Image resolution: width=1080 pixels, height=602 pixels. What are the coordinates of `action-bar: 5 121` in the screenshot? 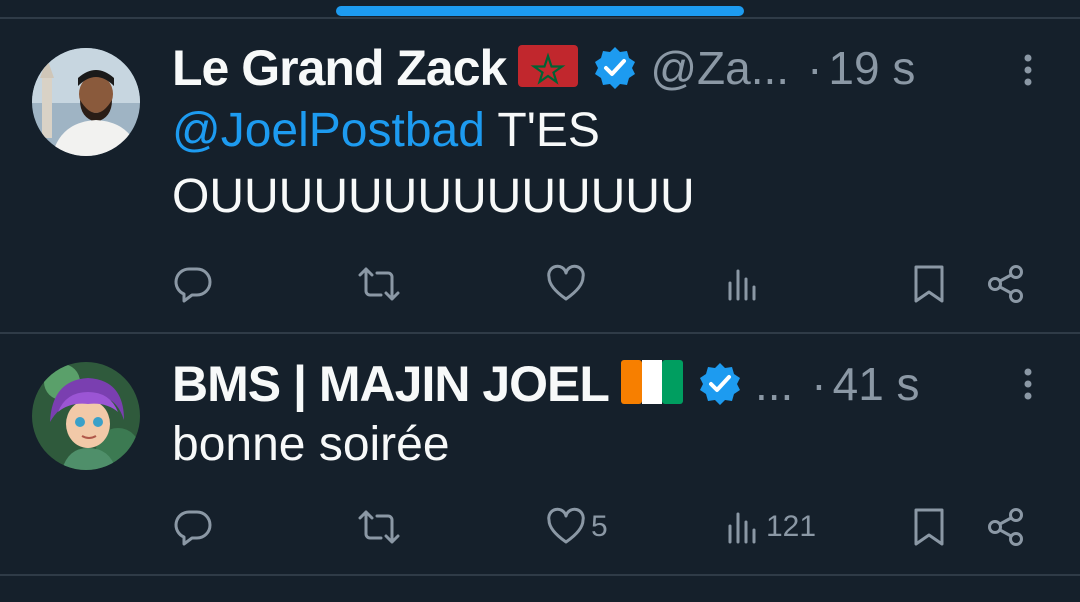 It's located at (540, 527).